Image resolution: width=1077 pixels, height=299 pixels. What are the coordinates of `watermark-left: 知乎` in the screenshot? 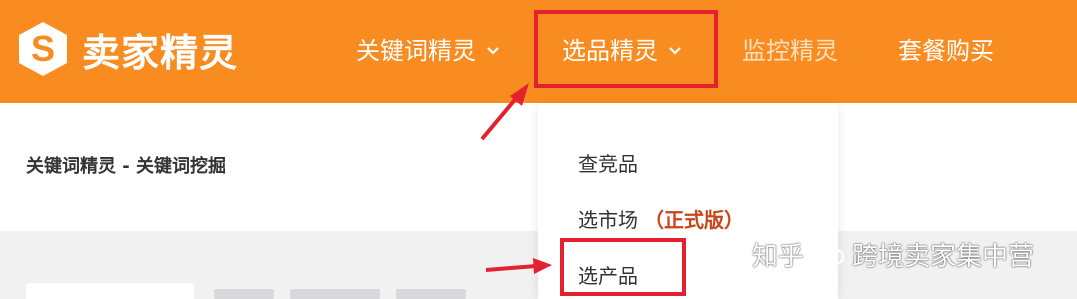 It's located at (778, 256).